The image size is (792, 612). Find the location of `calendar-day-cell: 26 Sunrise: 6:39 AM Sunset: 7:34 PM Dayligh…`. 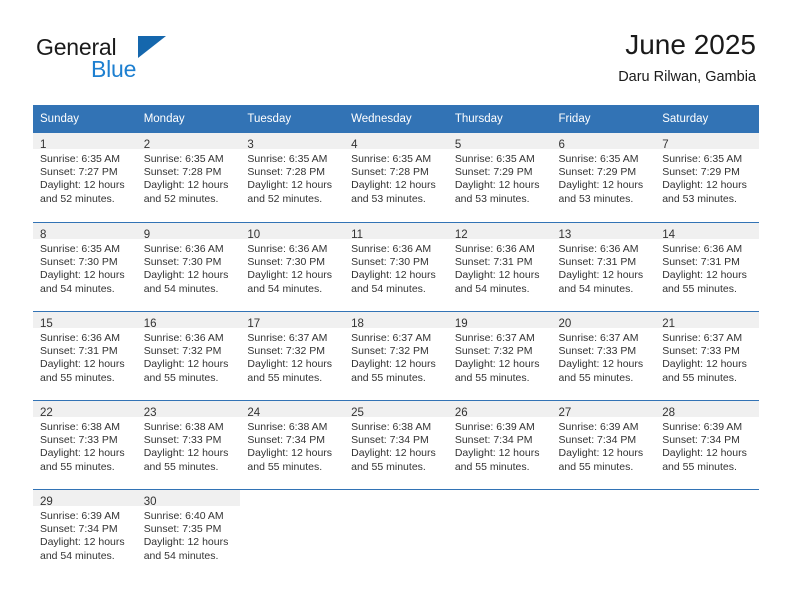

calendar-day-cell: 26 Sunrise: 6:39 AM Sunset: 7:34 PM Dayligh… is located at coordinates (499, 444).